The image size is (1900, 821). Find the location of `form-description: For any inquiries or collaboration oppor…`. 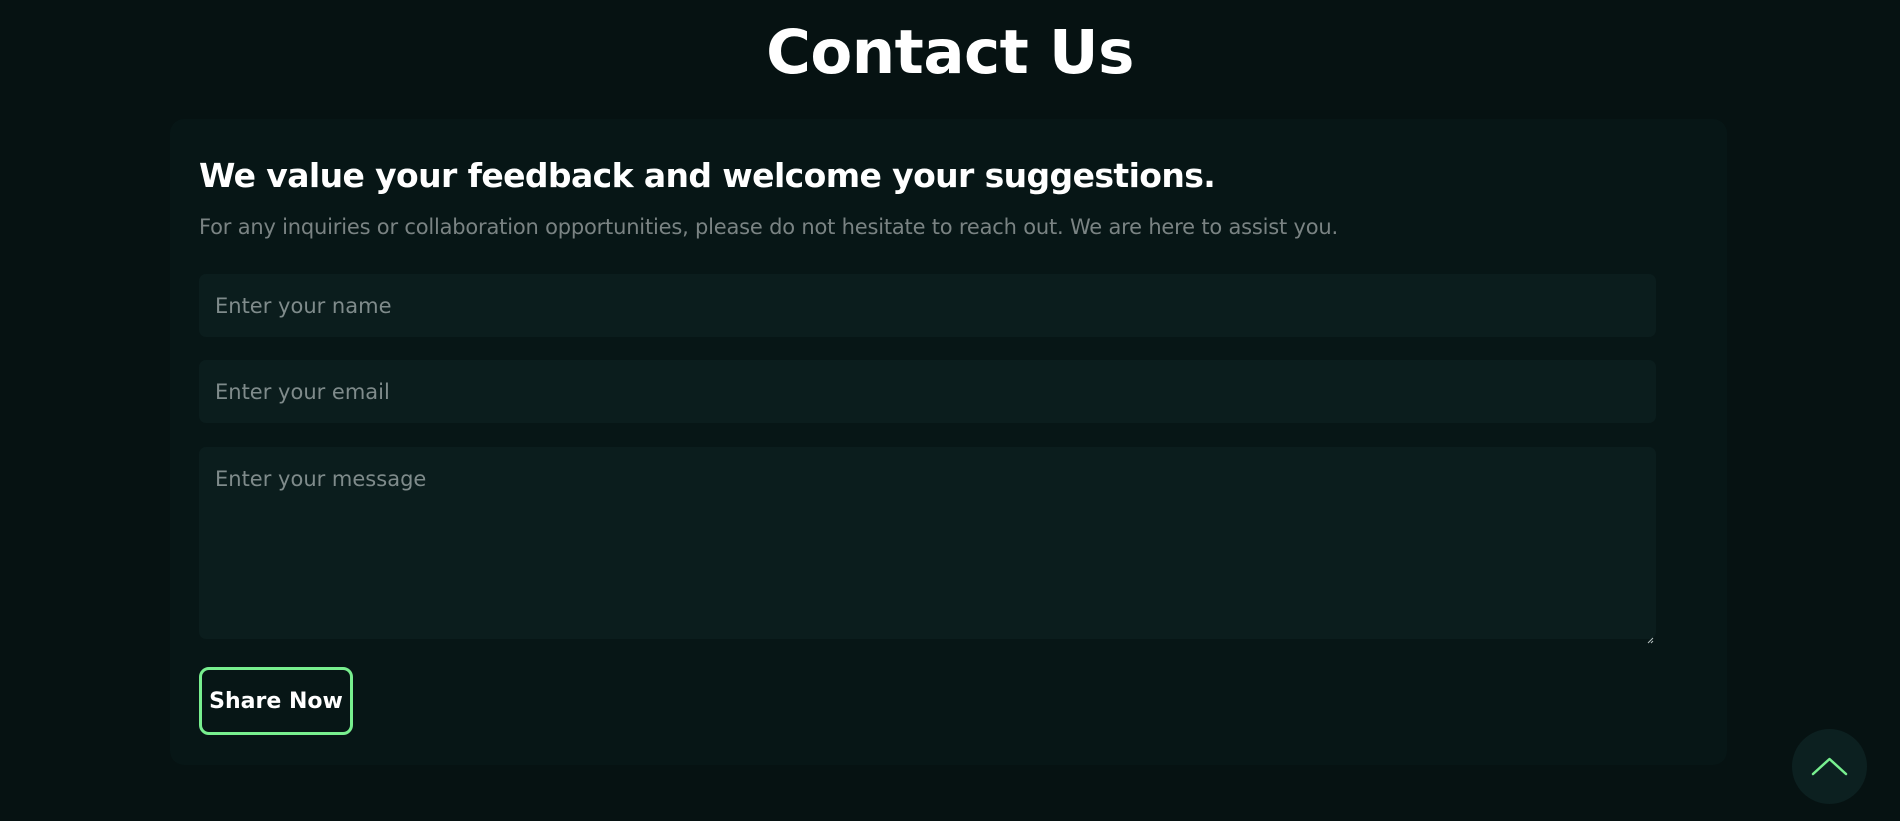

form-description: For any inquiries or collaboration oppor… is located at coordinates (768, 227).